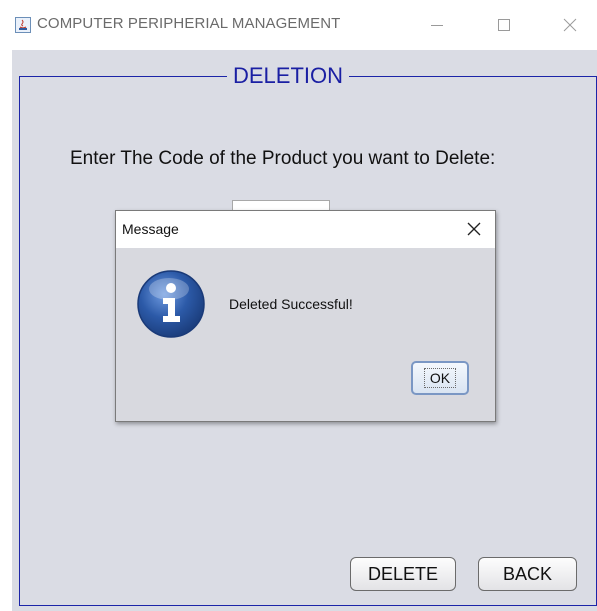 The image size is (597, 611). Describe the element at coordinates (189, 23) in the screenshot. I see `window-title: COMPUTER PERIPHERIAL MANAGEMENT` at that location.